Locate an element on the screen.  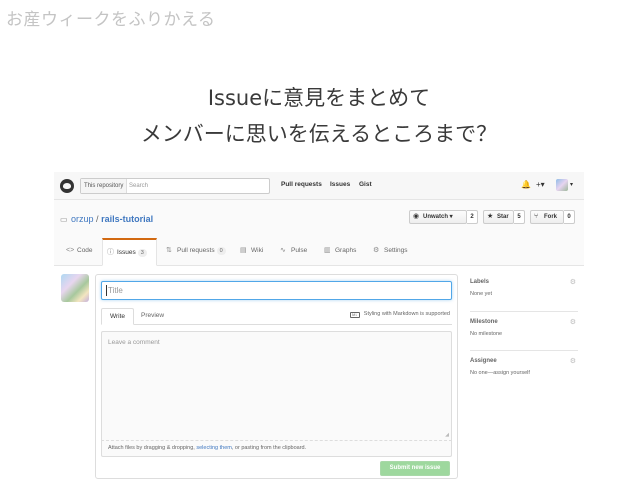
labels-section: Labels ⚙ None yet is located at coordinates (524, 288).